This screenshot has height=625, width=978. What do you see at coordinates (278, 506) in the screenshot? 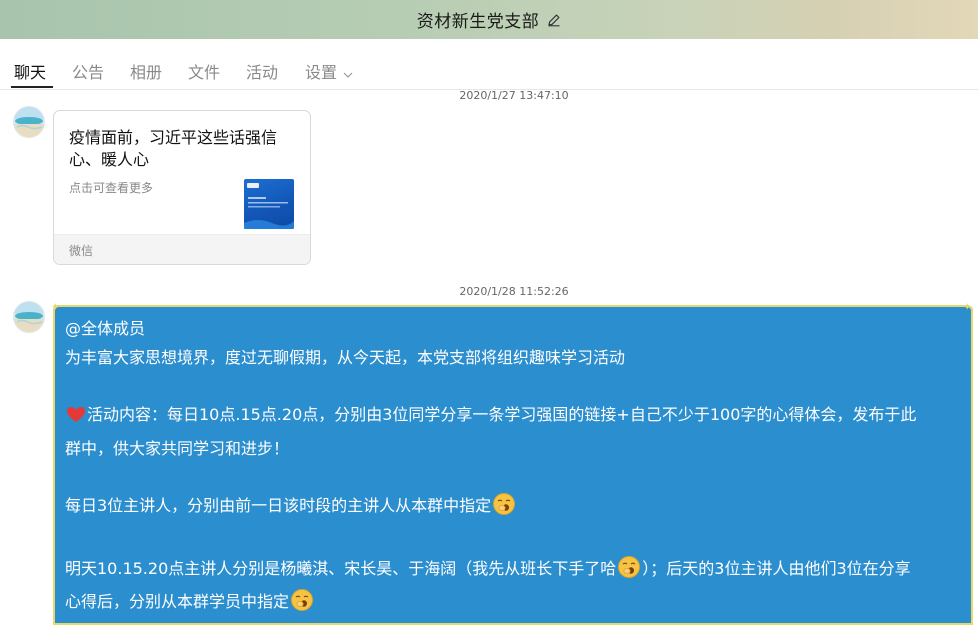
I see `message-line-text: 每日3位主讲人，分别由前一日该时段的主讲人从本群中指定` at bounding box center [278, 506].